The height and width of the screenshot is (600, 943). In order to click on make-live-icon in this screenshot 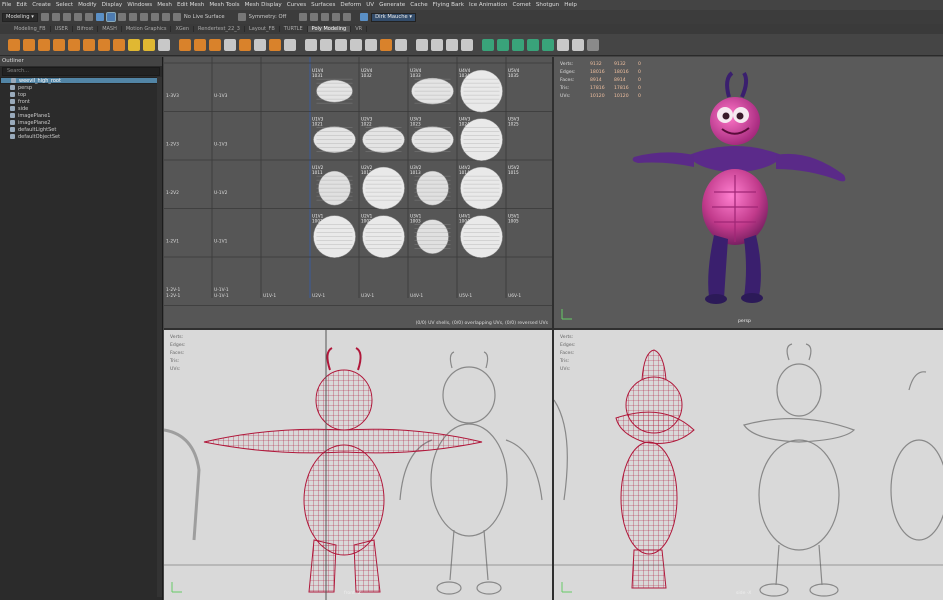, I will do `click(176, 17)`.